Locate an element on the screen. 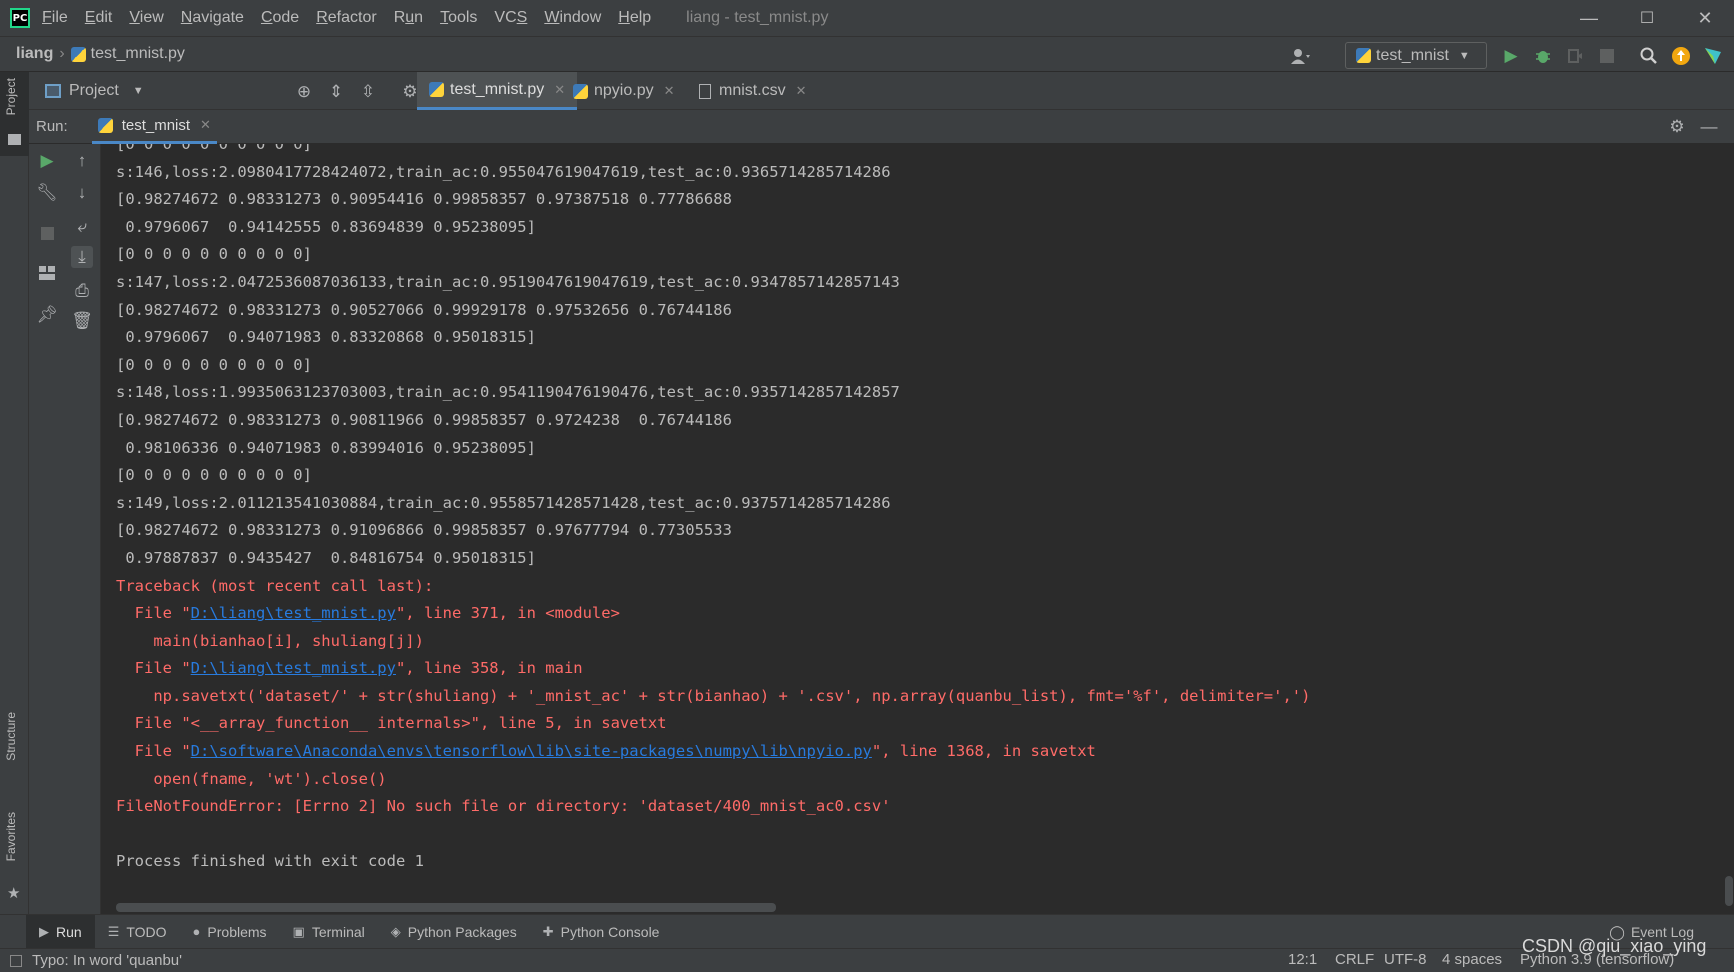 Image resolution: width=1734 pixels, height=972 pixels. project-stripe-tab: Project is located at coordinates (14, 114).